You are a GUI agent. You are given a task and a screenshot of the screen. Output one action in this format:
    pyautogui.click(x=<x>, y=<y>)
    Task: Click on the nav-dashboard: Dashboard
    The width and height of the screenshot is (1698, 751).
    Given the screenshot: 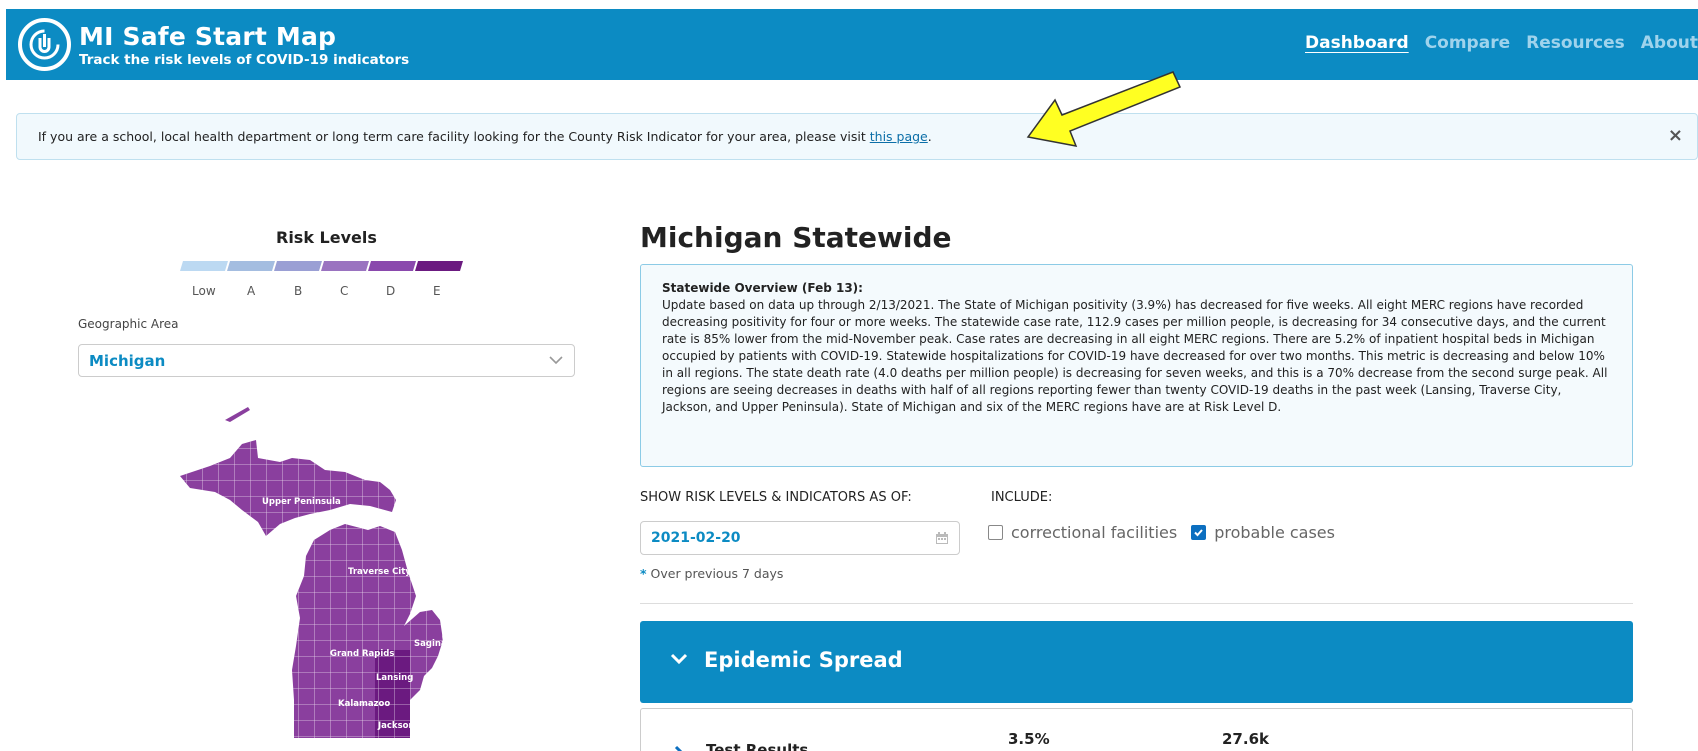 What is the action you would take?
    pyautogui.click(x=1357, y=43)
    